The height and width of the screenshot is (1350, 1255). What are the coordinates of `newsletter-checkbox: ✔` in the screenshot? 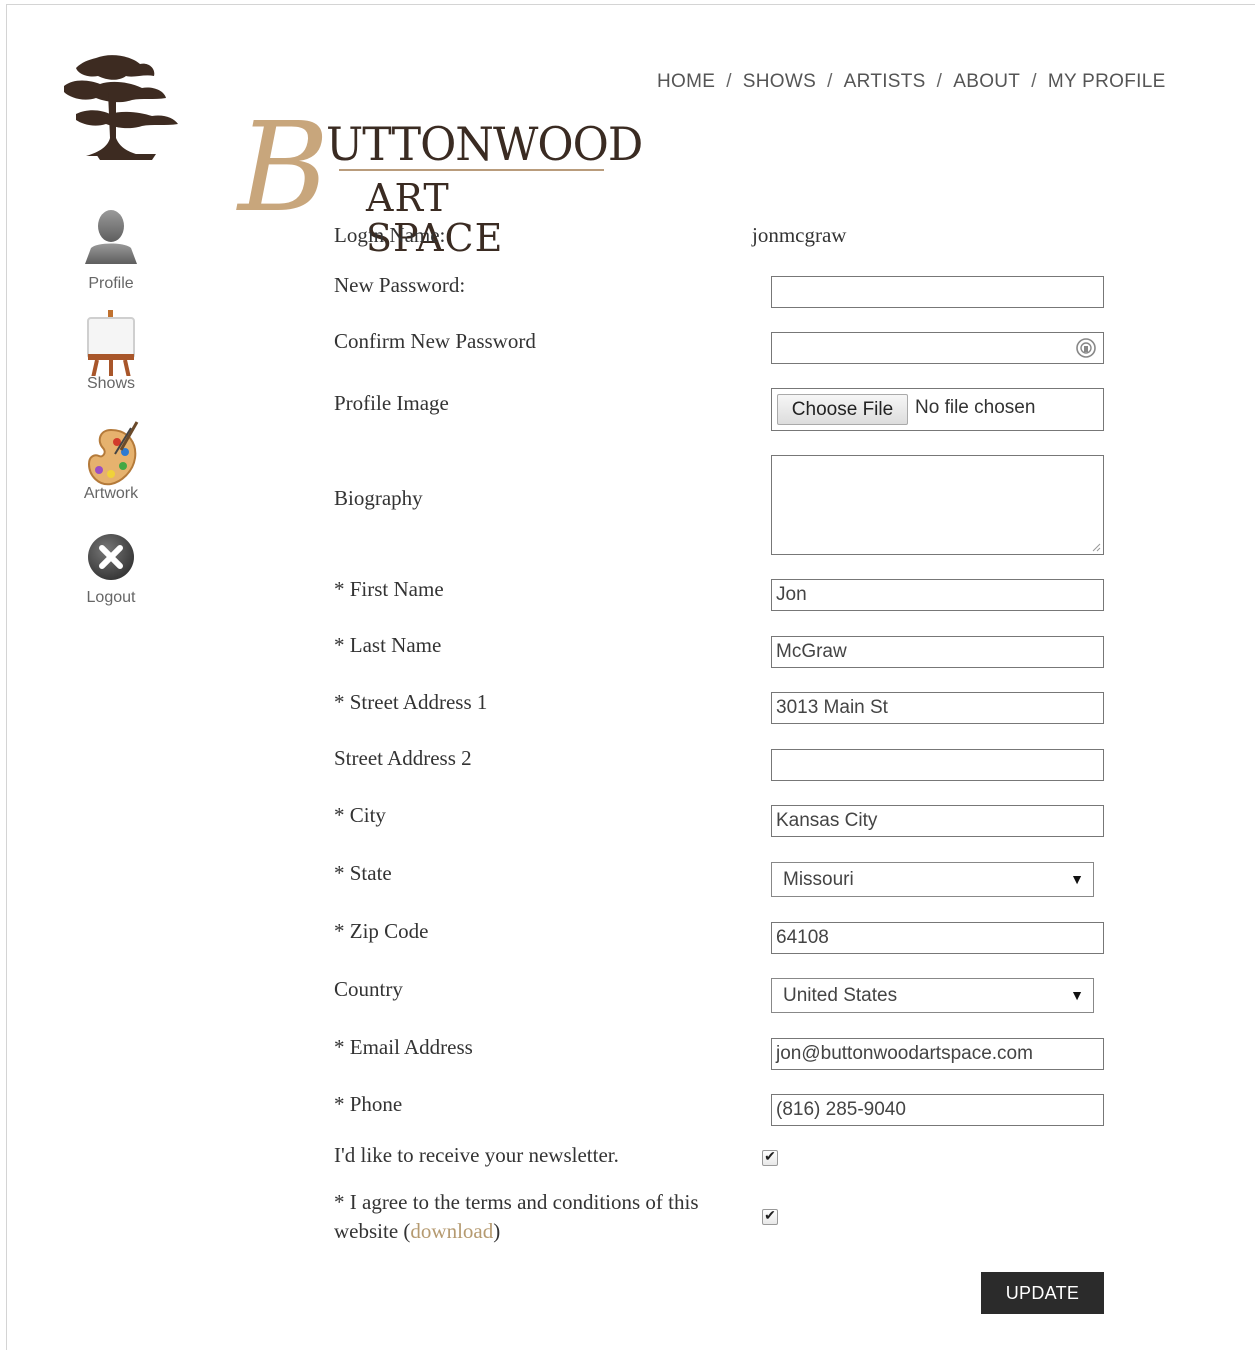 It's located at (770, 1158).